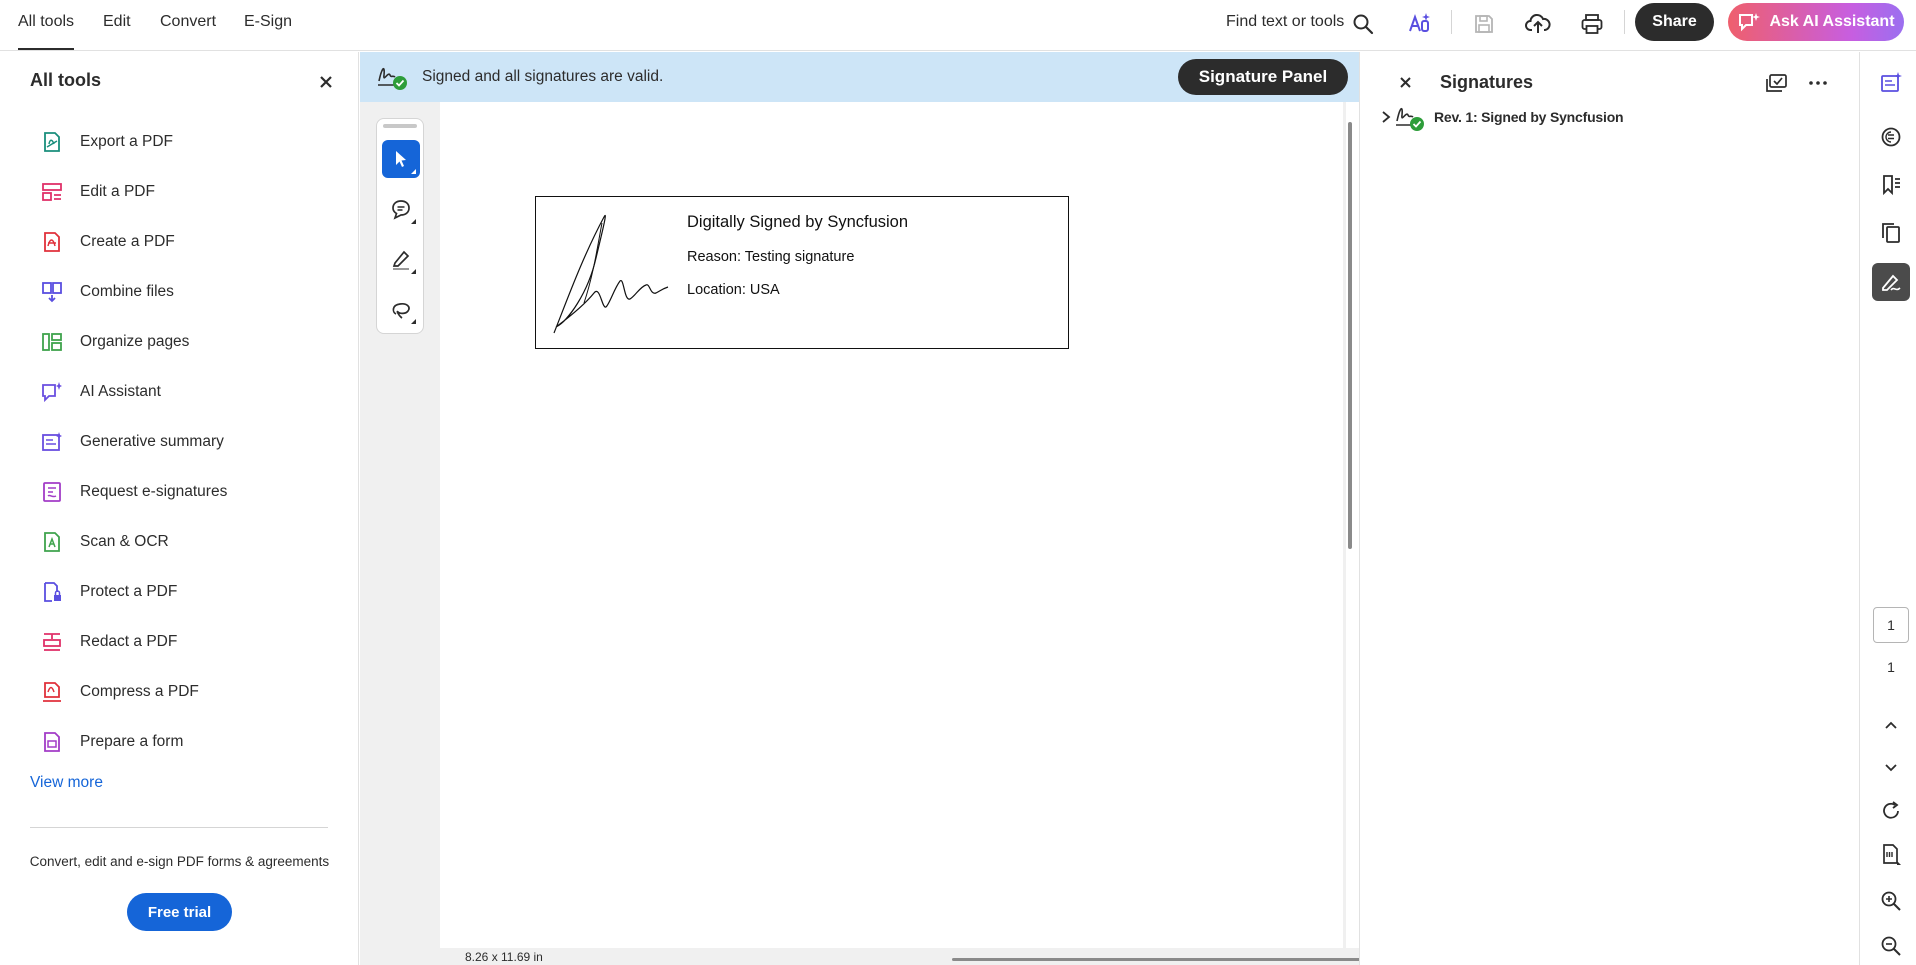 This screenshot has width=1916, height=965. What do you see at coordinates (1777, 86) in the screenshot?
I see `validate-all-signatures-icon` at bounding box center [1777, 86].